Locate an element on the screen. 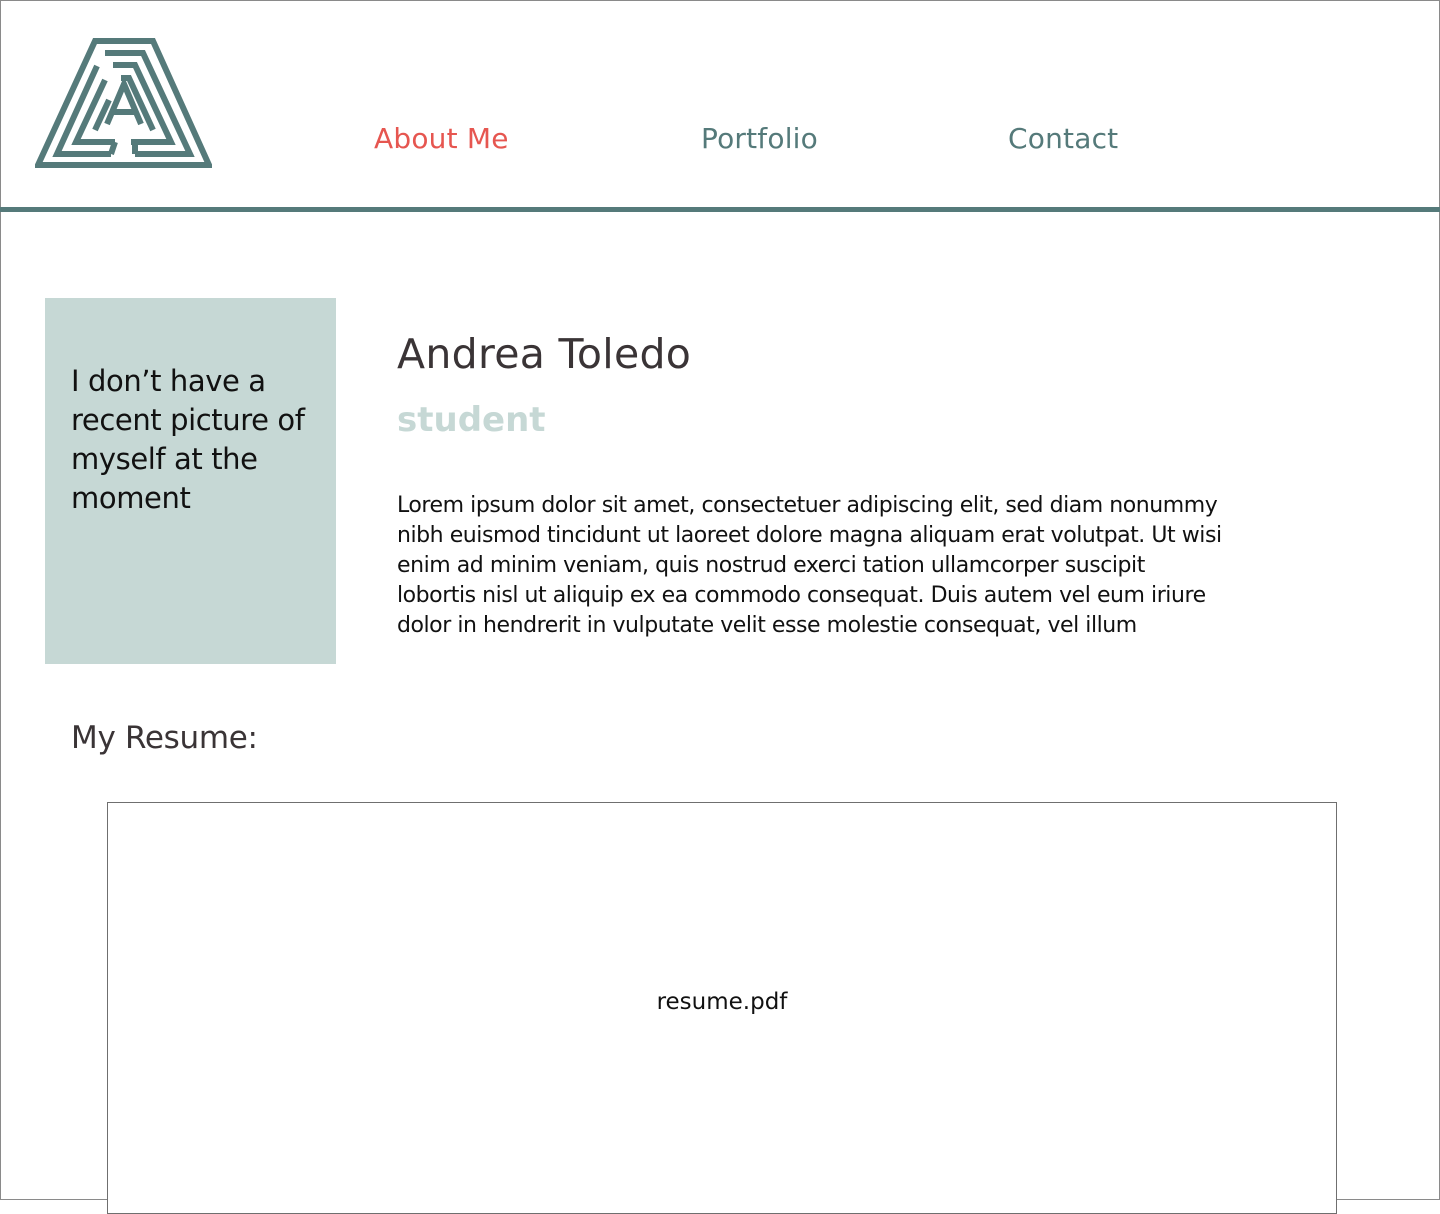 This screenshot has height=1214, width=1440. nav-link-portfolio: Portfolio is located at coordinates (759, 138).